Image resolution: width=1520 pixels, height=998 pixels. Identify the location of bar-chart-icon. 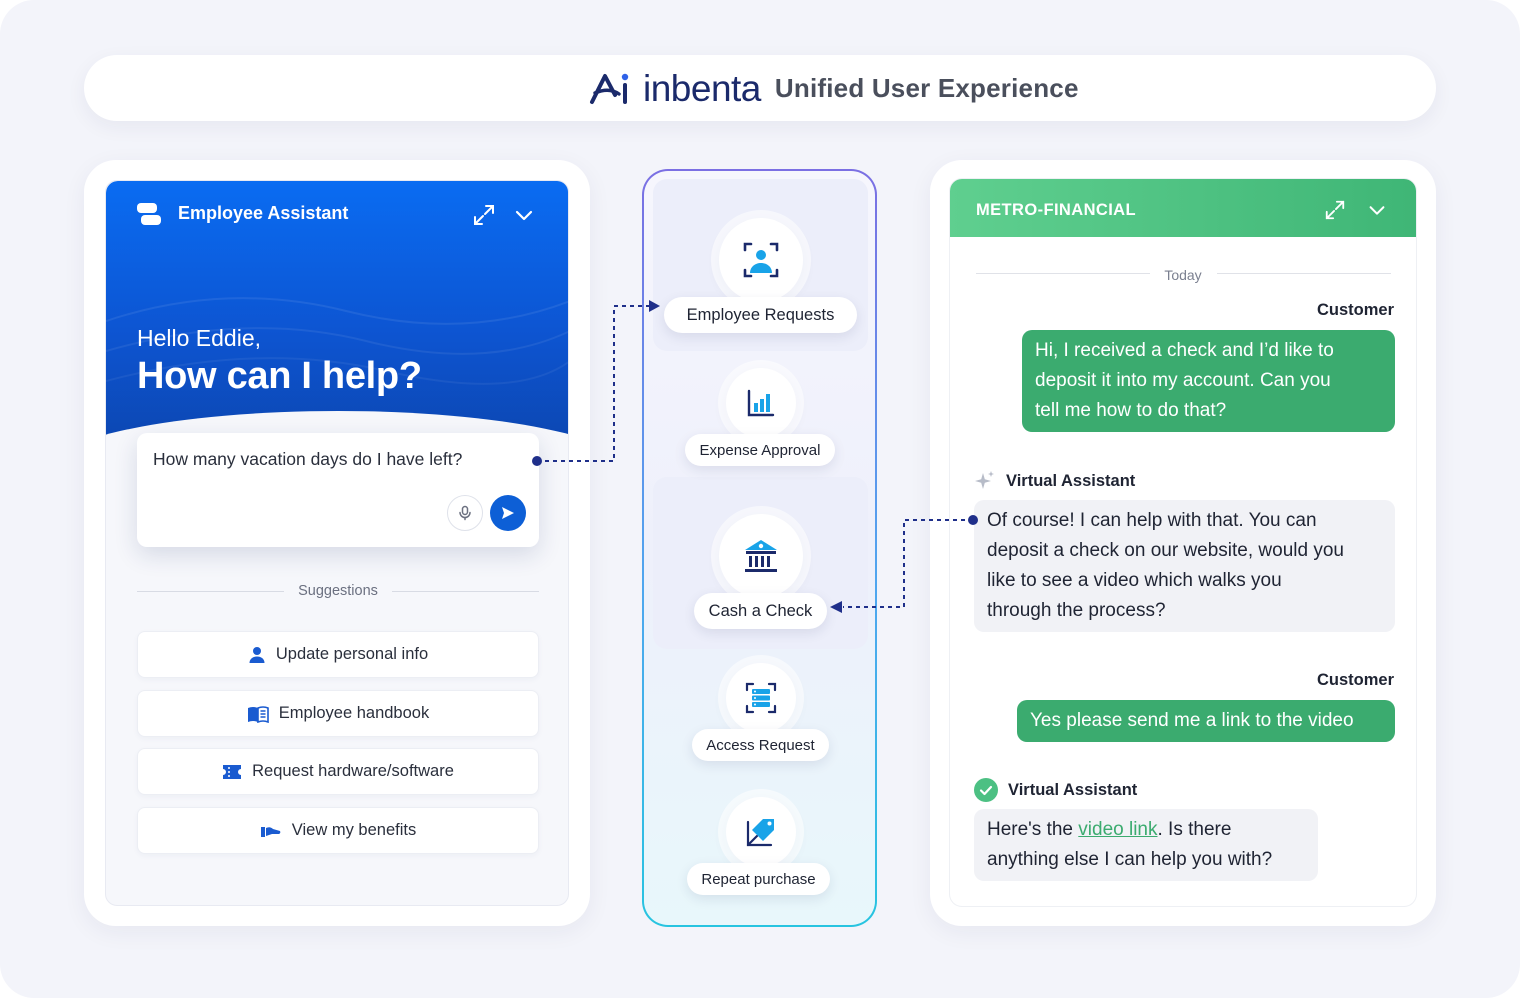
(761, 403).